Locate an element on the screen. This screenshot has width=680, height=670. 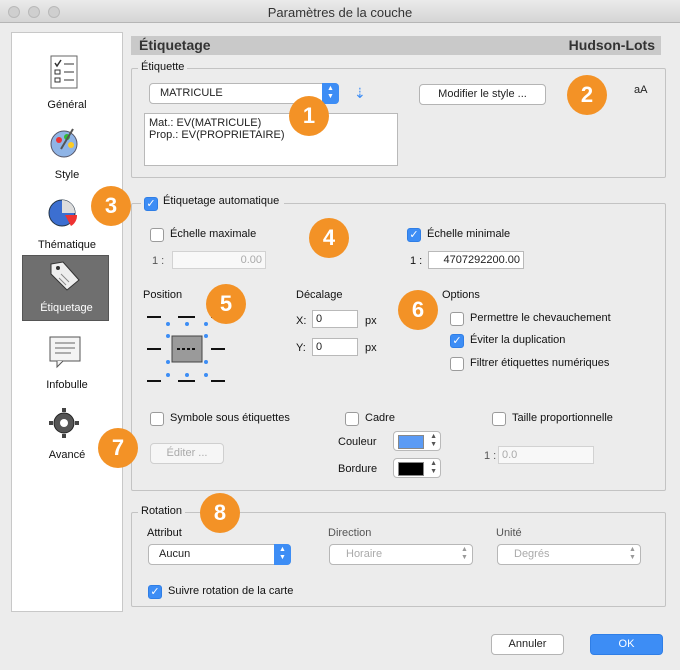
frame-label: Cadre is located at coordinates (380, 418).